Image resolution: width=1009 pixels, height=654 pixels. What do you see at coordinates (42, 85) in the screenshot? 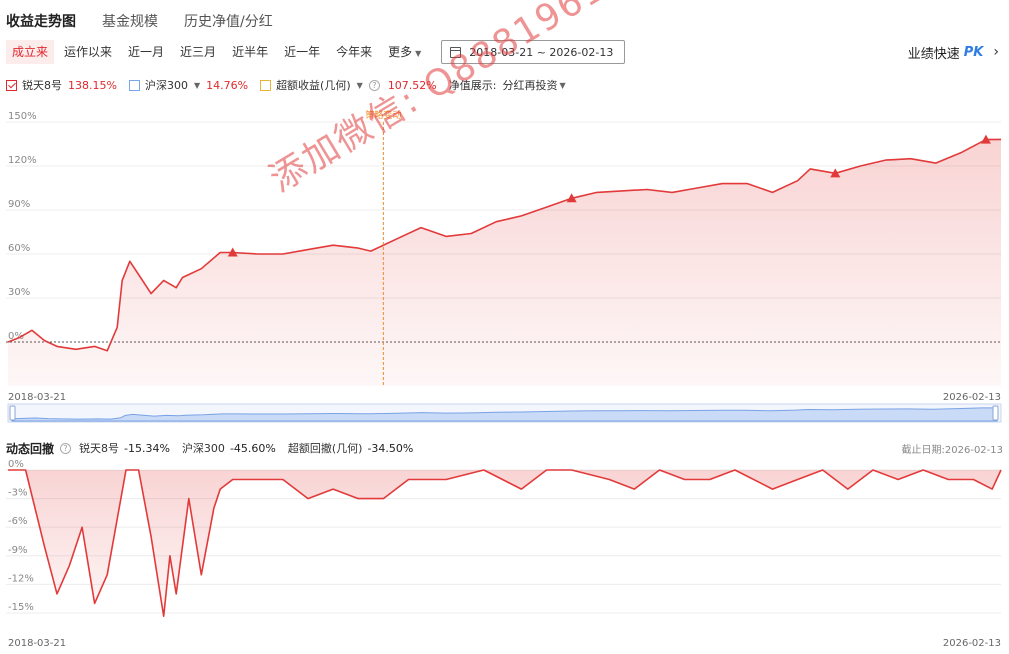
I see `legend-fund-name: 锐天8号` at bounding box center [42, 85].